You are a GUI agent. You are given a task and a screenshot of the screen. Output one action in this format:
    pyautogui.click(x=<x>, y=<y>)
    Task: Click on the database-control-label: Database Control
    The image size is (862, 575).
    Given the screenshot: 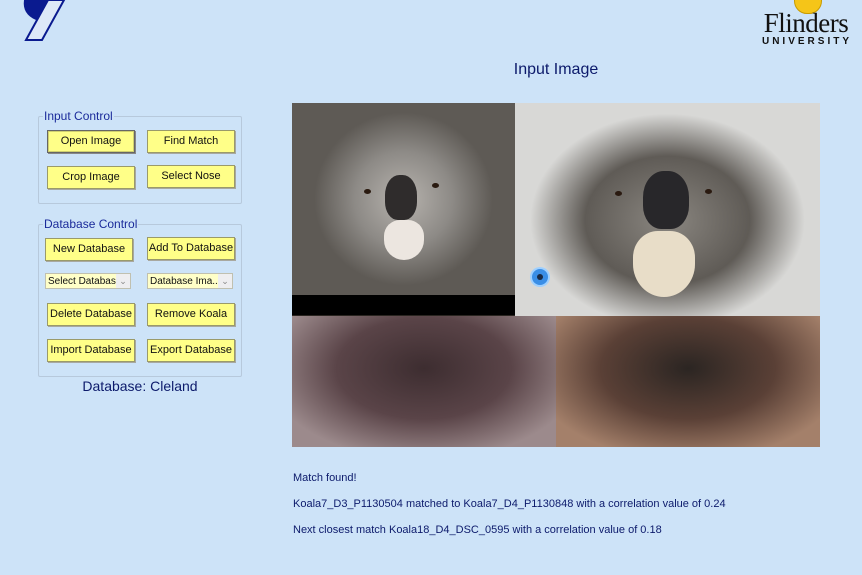 What is the action you would take?
    pyautogui.click(x=91, y=224)
    